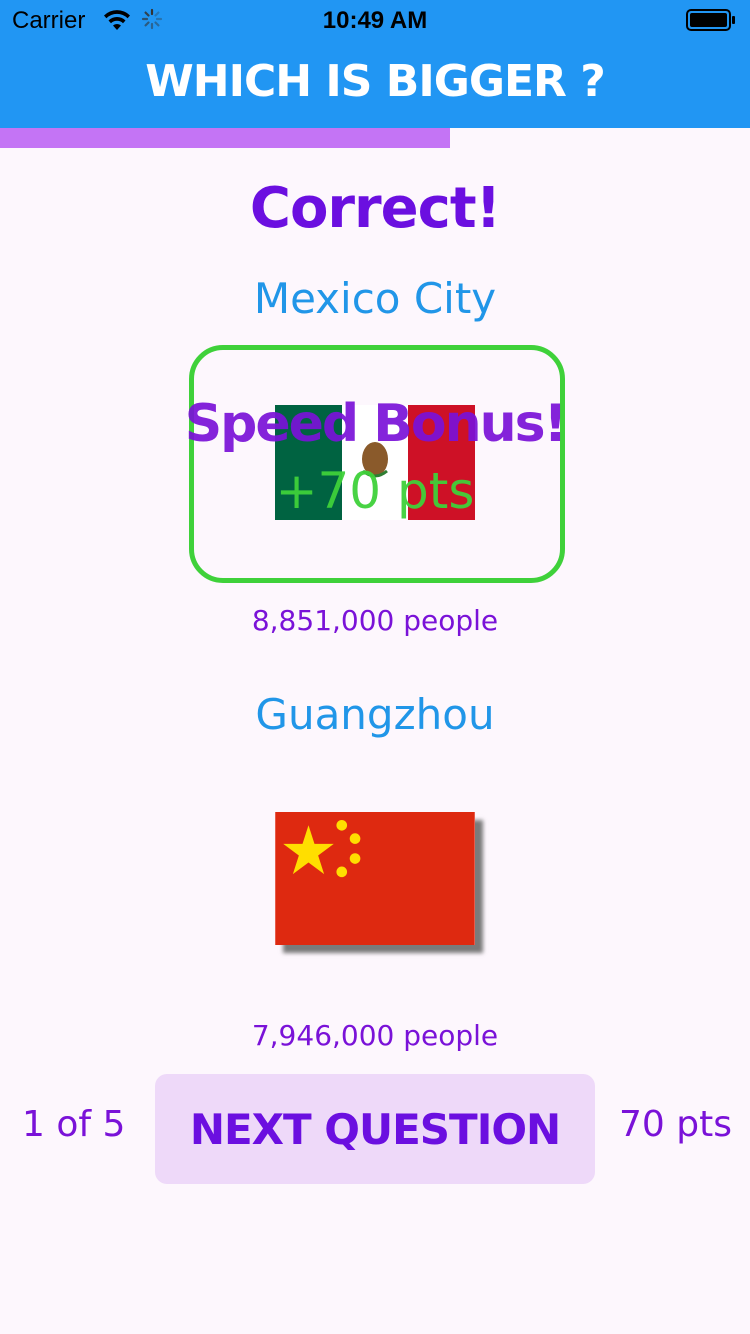 Image resolution: width=750 pixels, height=1334 pixels. Describe the element at coordinates (675, 1124) in the screenshot. I see `score-label: 70 pts` at that location.